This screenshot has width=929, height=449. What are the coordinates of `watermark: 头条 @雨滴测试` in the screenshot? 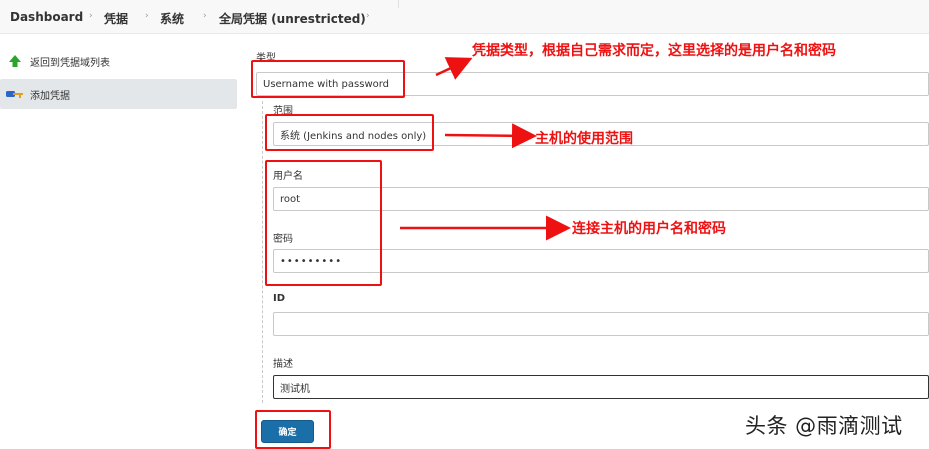 It's located at (824, 426).